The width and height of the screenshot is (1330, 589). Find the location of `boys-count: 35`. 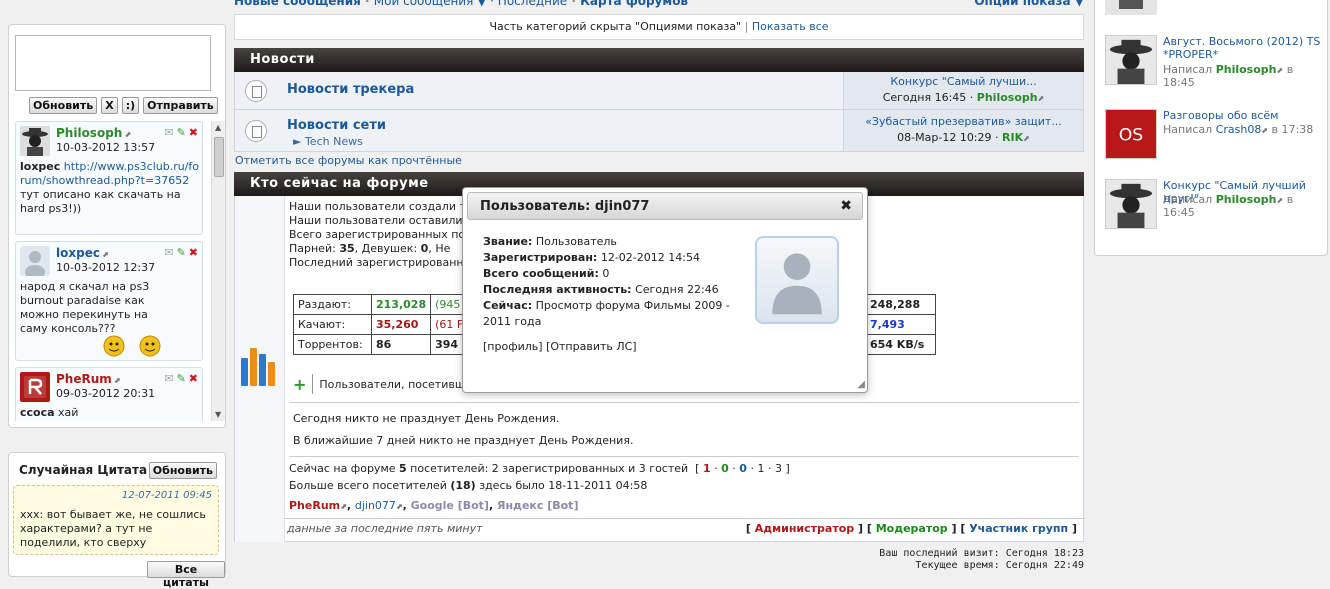

boys-count: 35 is located at coordinates (347, 248).